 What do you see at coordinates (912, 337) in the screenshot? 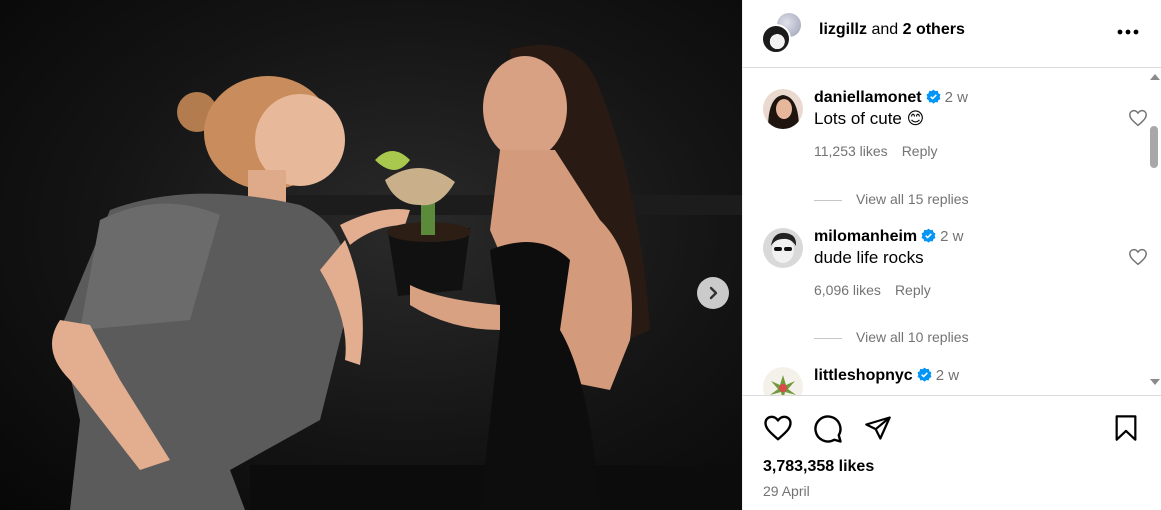
I see `view-replies-label: View all 10 replies` at bounding box center [912, 337].